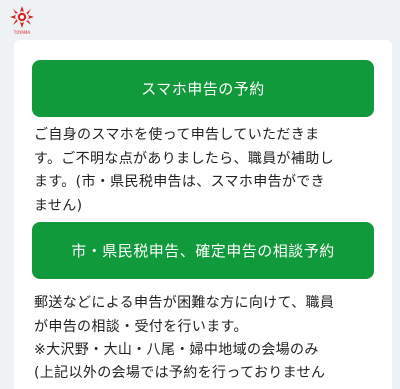 The height and width of the screenshot is (389, 400). I want to click on venue-note-detail: (上記以外の会場では予約を行っておりません, so click(180, 373).